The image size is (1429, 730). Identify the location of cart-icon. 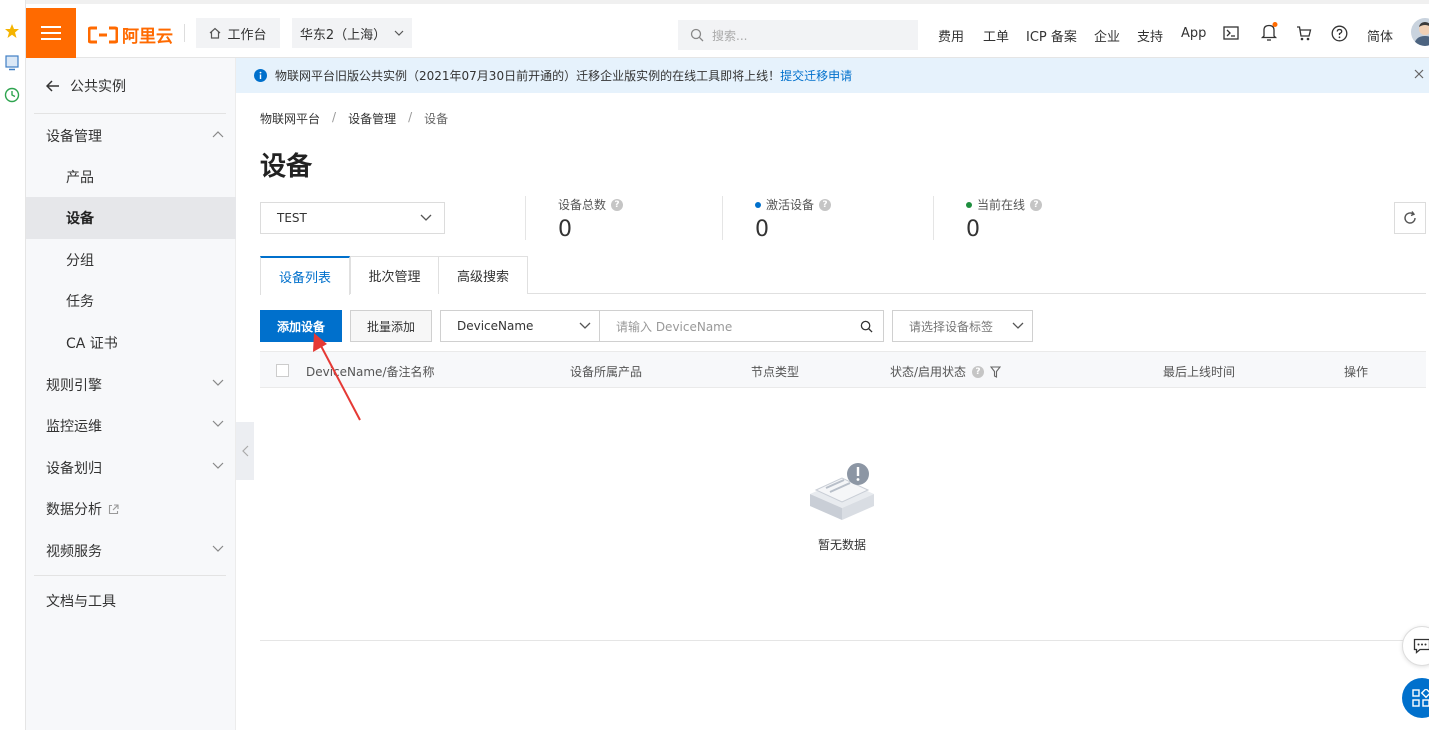
(1304, 35).